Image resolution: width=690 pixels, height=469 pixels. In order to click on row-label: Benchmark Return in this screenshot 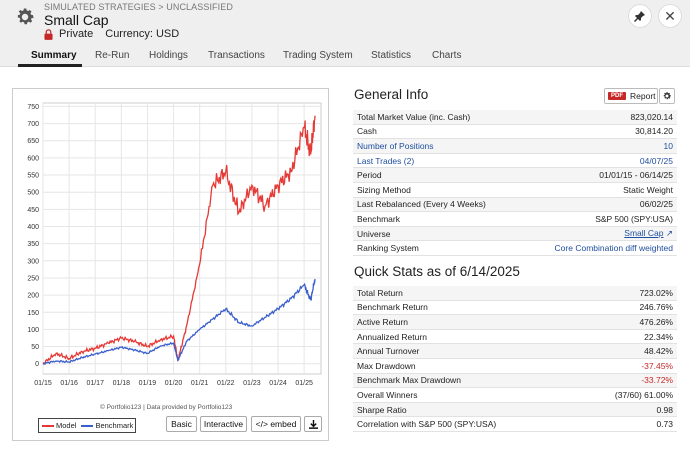, I will do `click(392, 307)`.